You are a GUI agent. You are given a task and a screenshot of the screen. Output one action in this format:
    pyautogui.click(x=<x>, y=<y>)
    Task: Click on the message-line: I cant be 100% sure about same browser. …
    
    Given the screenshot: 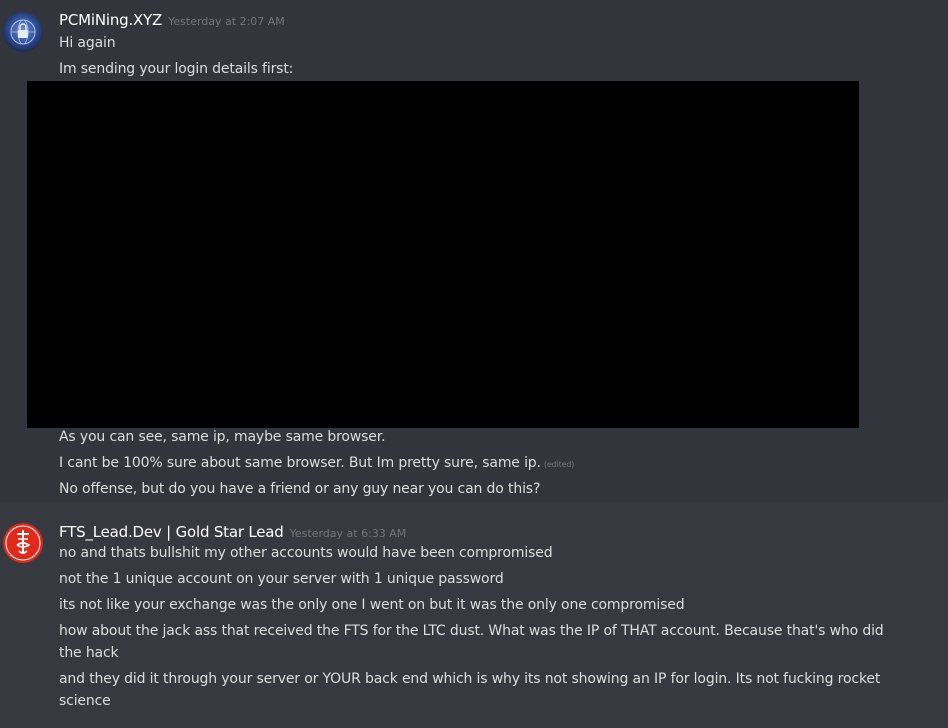 What is the action you would take?
    pyautogui.click(x=484, y=464)
    